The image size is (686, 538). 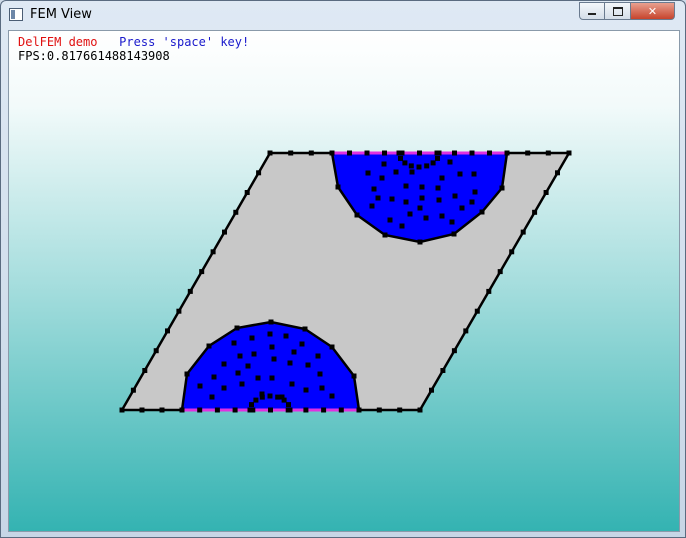 What do you see at coordinates (343, 15) in the screenshot?
I see `title-bar: FEM View ✕` at bounding box center [343, 15].